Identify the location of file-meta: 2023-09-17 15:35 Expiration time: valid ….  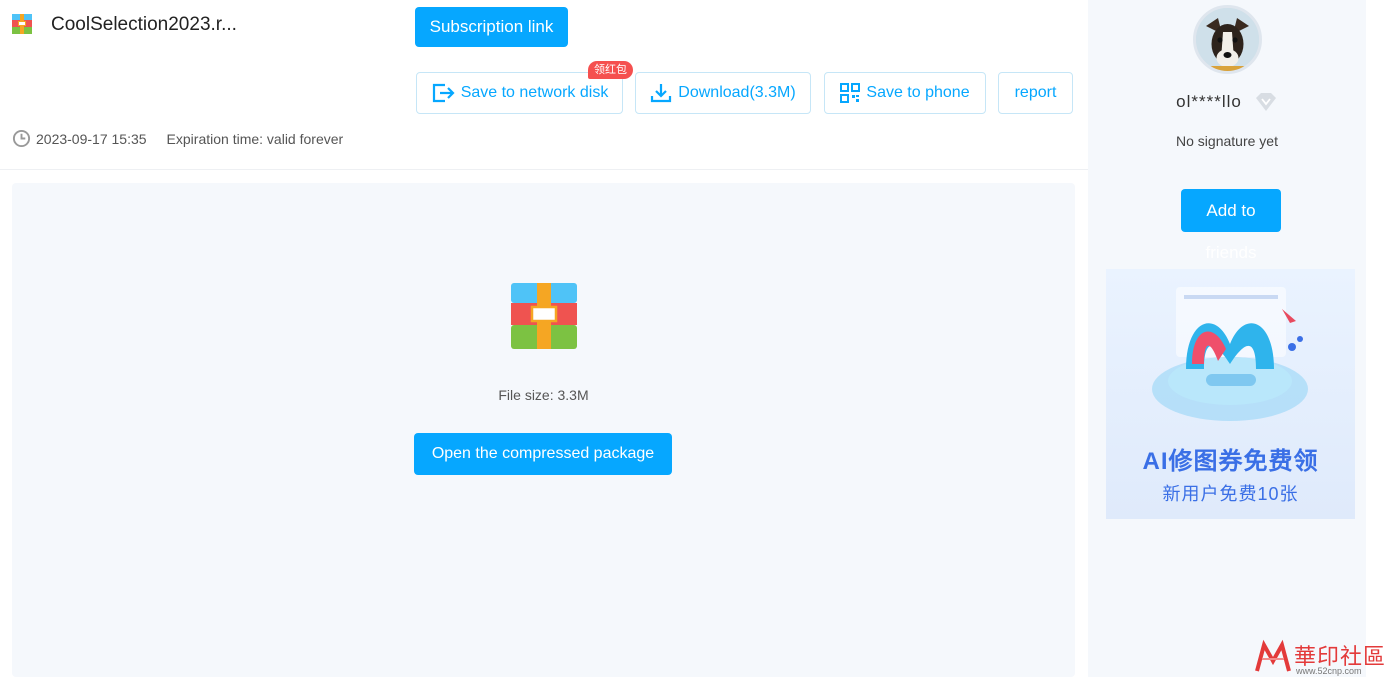
(177, 138).